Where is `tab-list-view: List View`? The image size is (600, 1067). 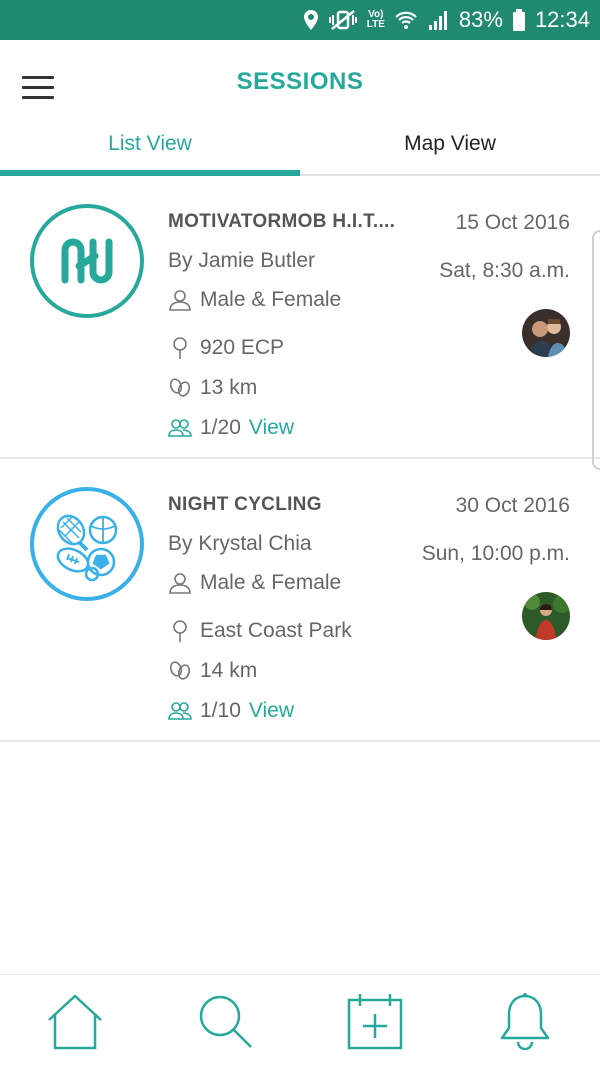
tab-list-view: List View is located at coordinates (150, 148).